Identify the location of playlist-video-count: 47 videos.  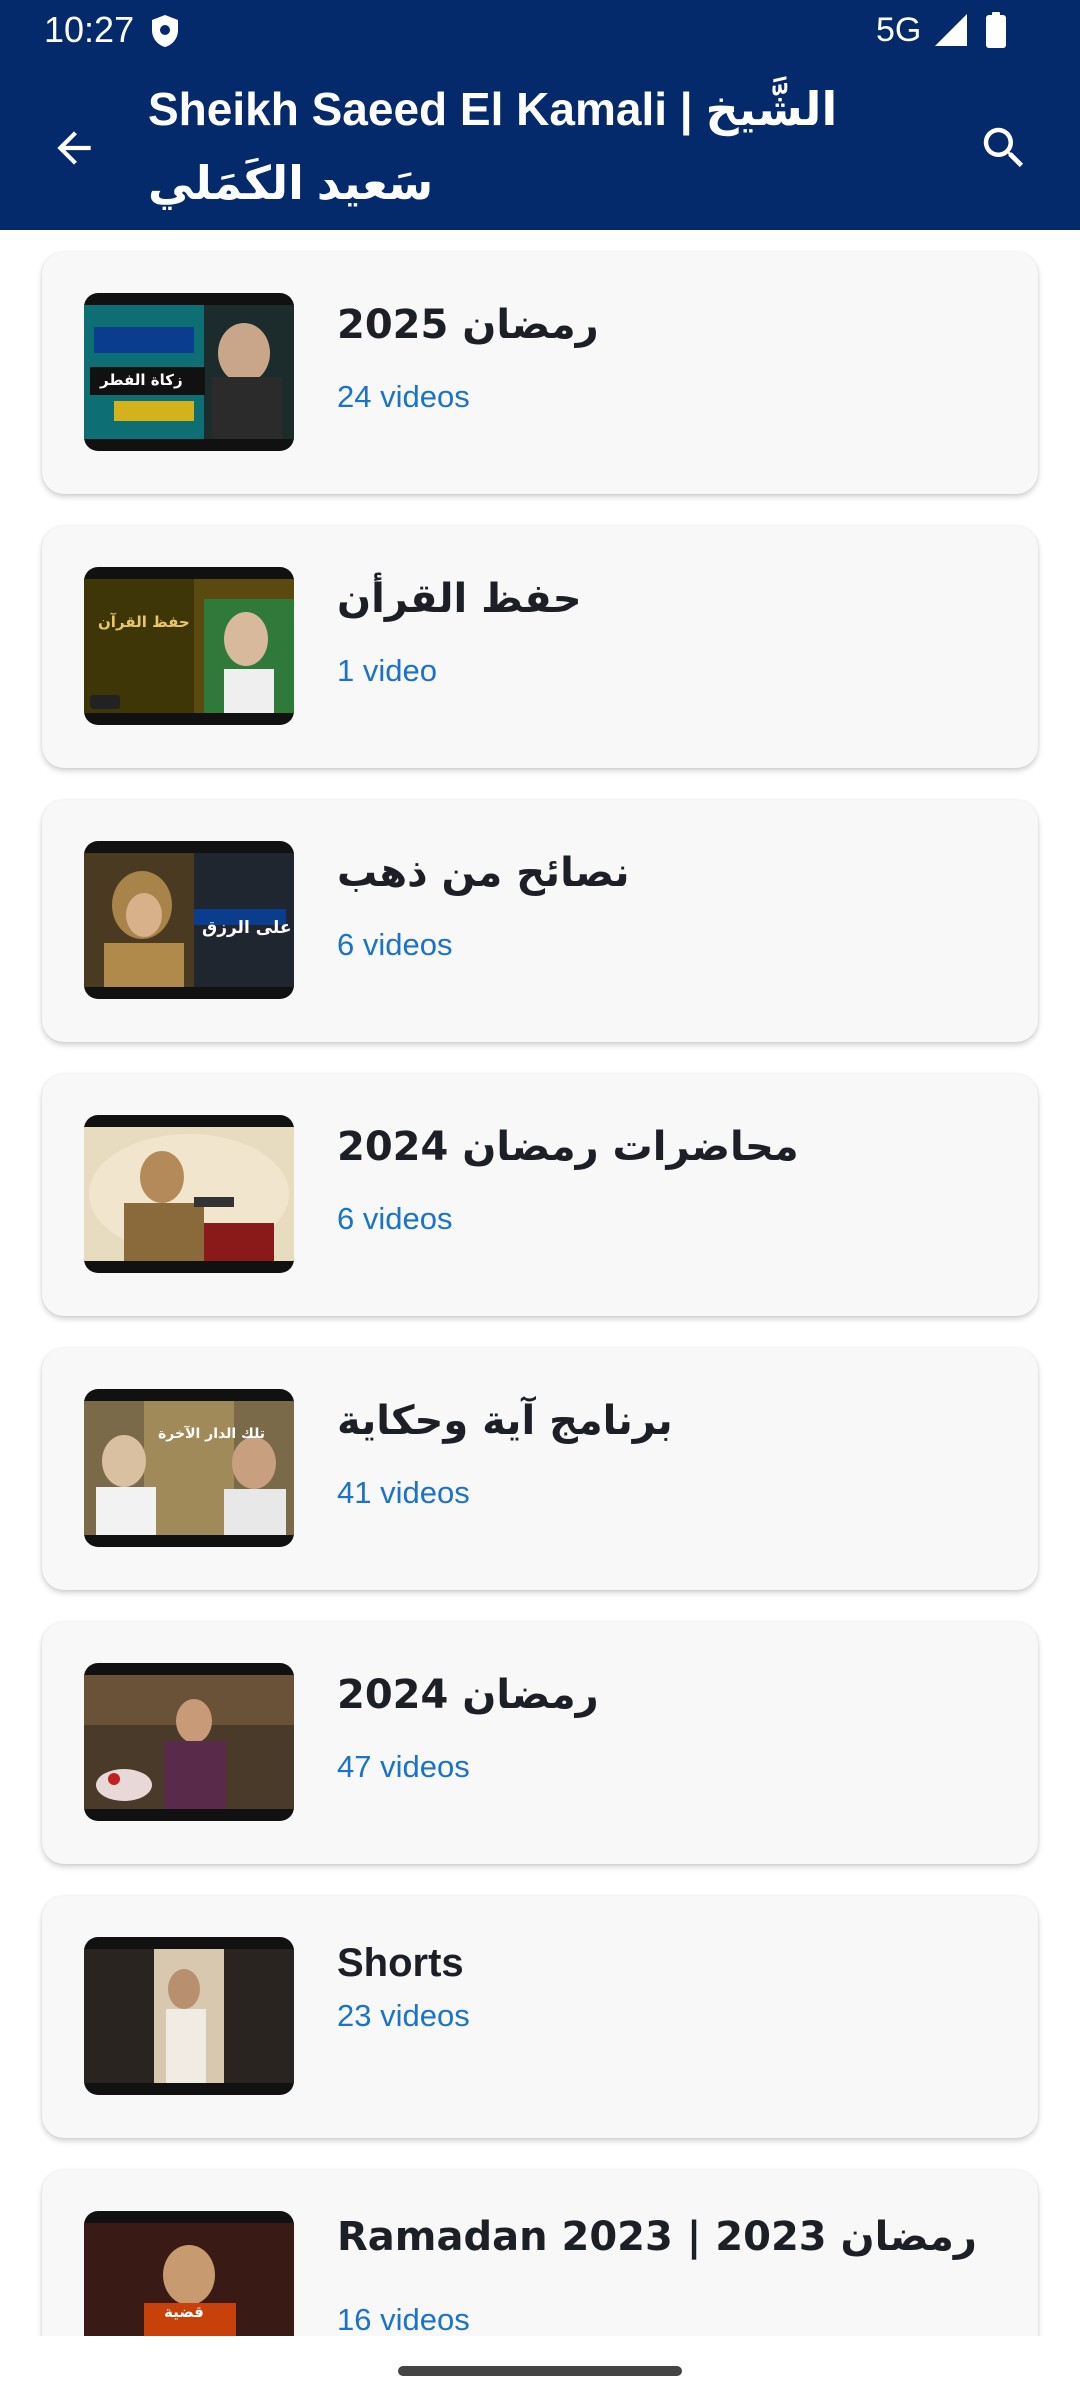
(403, 1766).